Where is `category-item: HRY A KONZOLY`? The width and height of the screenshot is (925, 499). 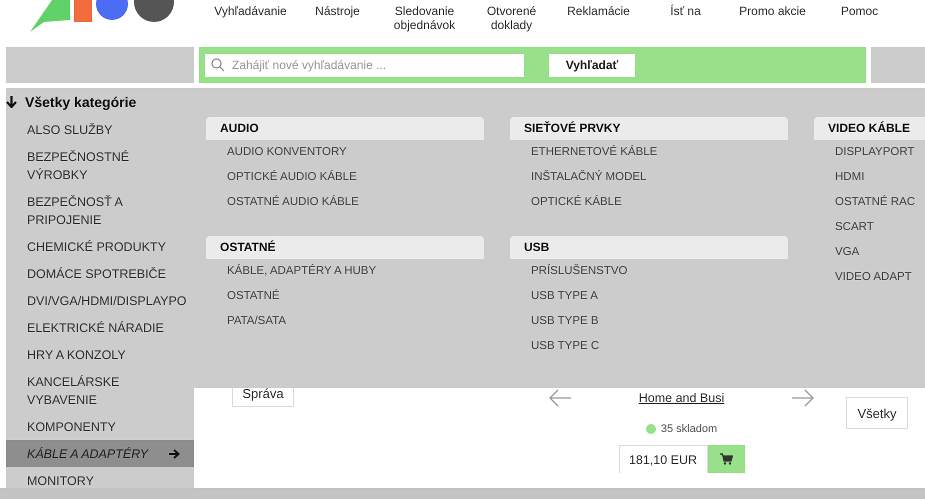 category-item: HRY A KONZOLY is located at coordinates (100, 354).